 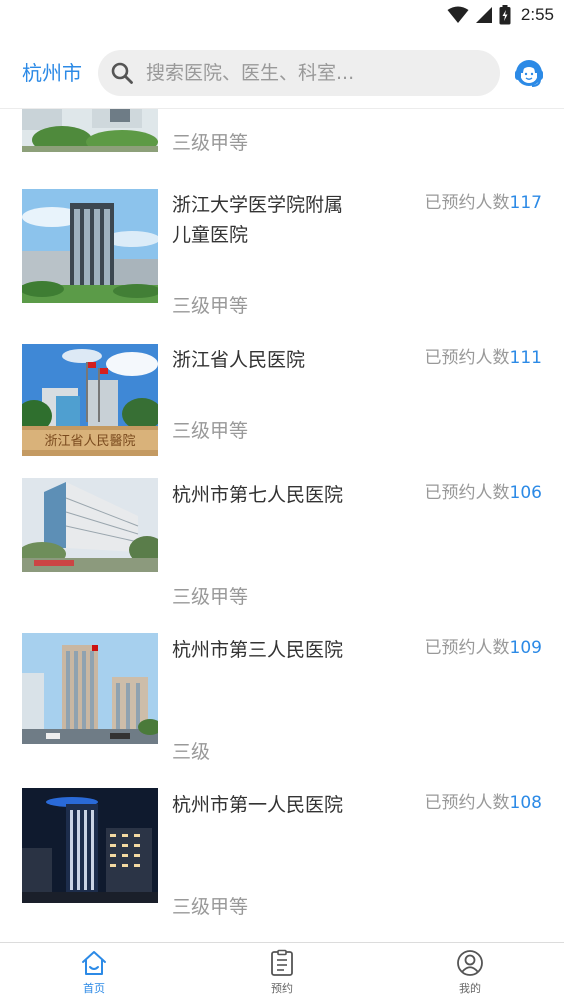 What do you see at coordinates (282, 552) in the screenshot?
I see `hospital-list-item: 杭州市第七人民医院 已预约人数106 三级甲等` at bounding box center [282, 552].